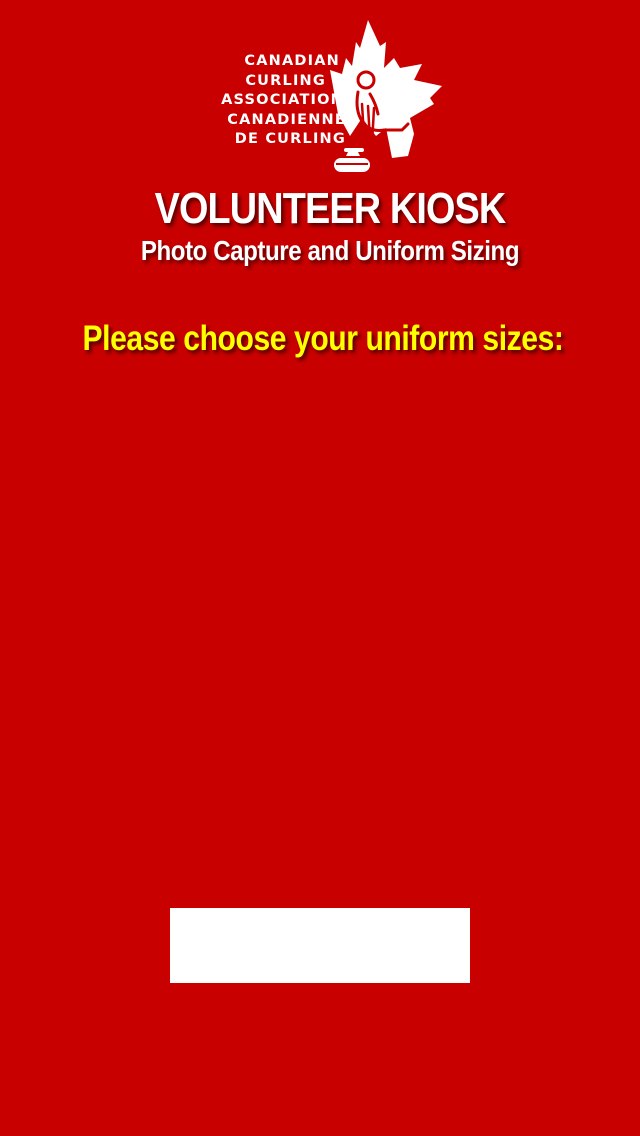  What do you see at coordinates (323, 338) in the screenshot?
I see `uniform-size-prompt: Please choose your uniform sizes:` at bounding box center [323, 338].